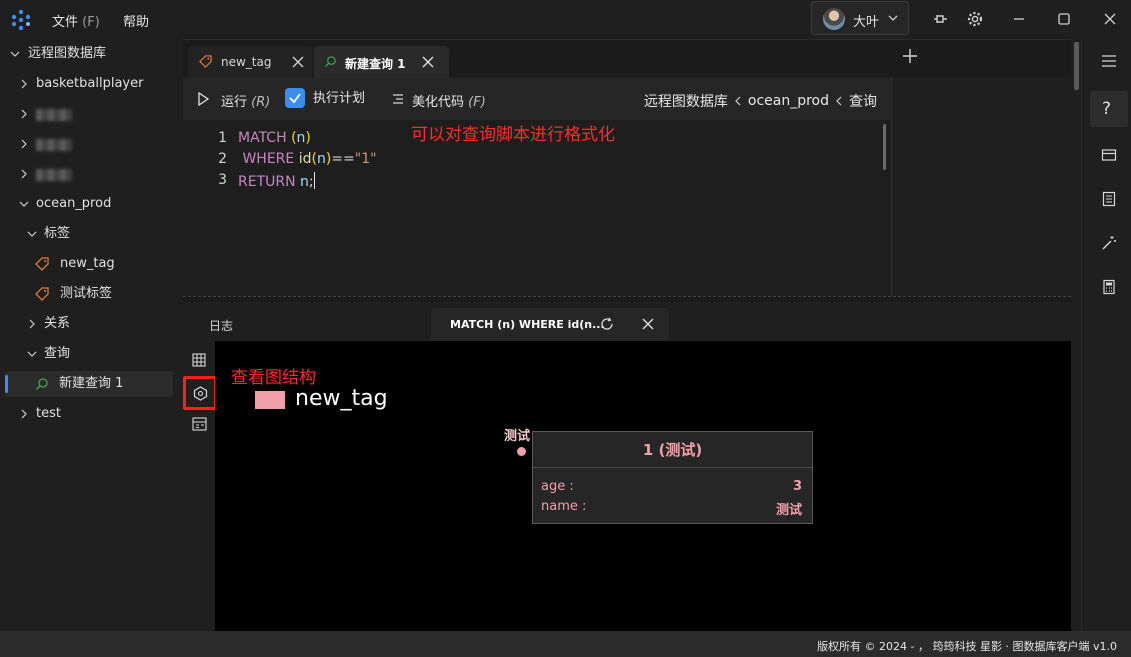  What do you see at coordinates (1019, 19) in the screenshot?
I see `minimize-icon` at bounding box center [1019, 19].